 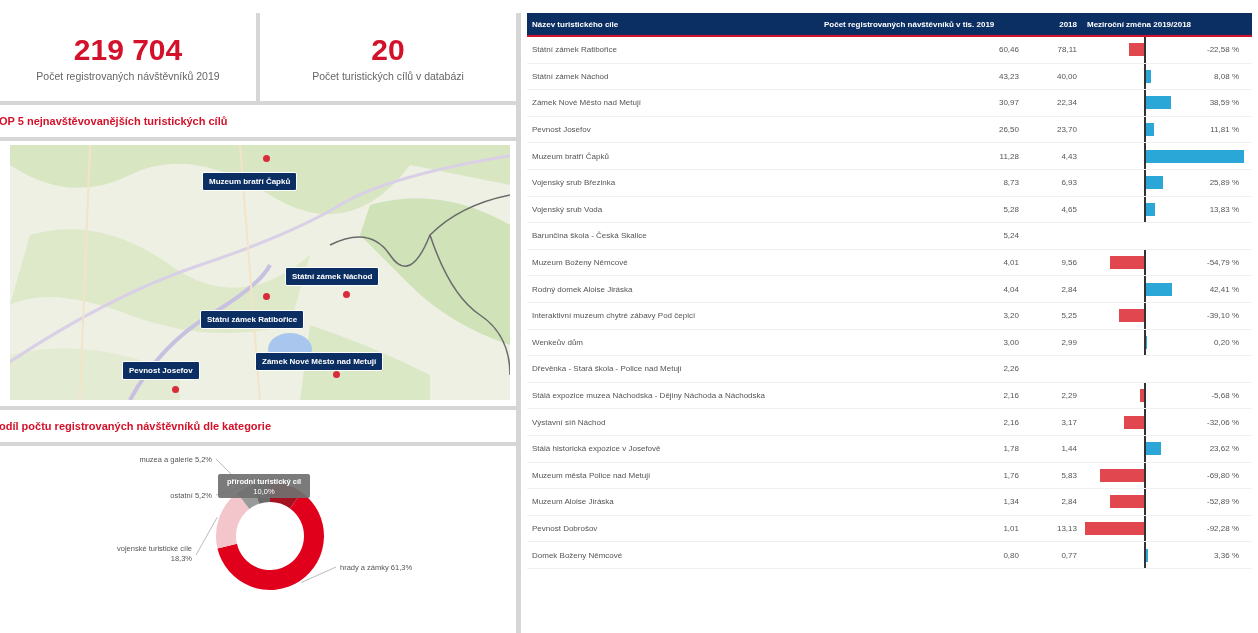 I want to click on section-title: odíl počtu registrovaných návštěvníků dle kategorie, so click(x=258, y=426).